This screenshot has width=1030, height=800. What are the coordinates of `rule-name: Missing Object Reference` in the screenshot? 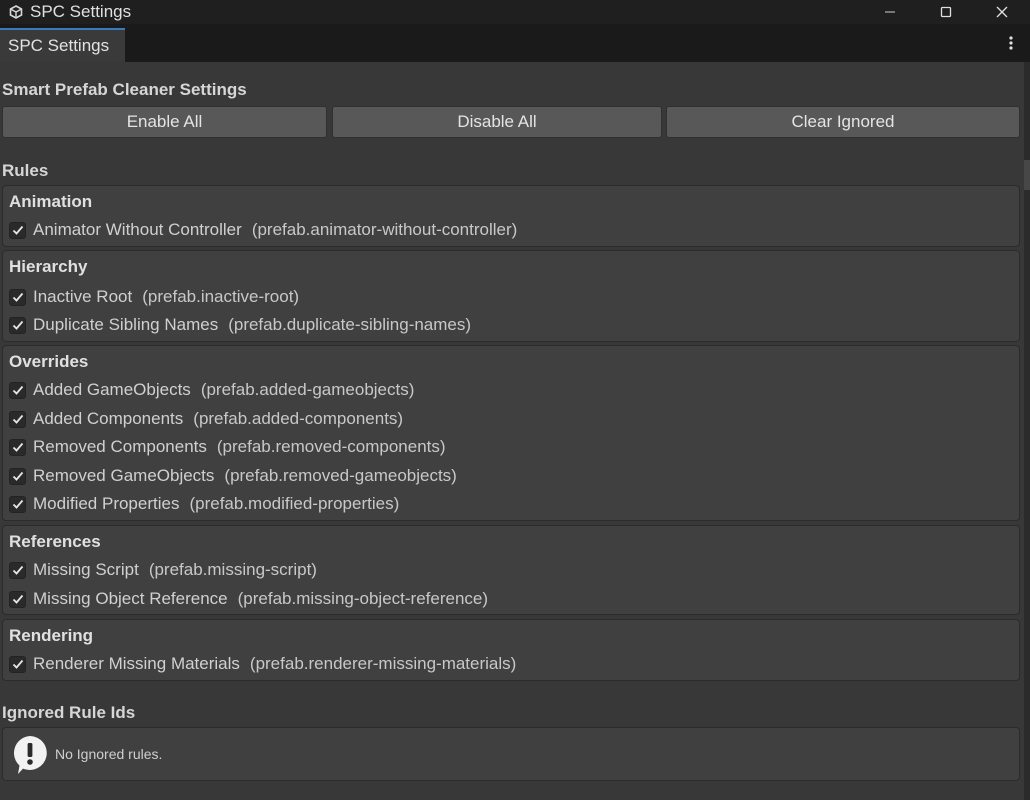 It's located at (130, 598).